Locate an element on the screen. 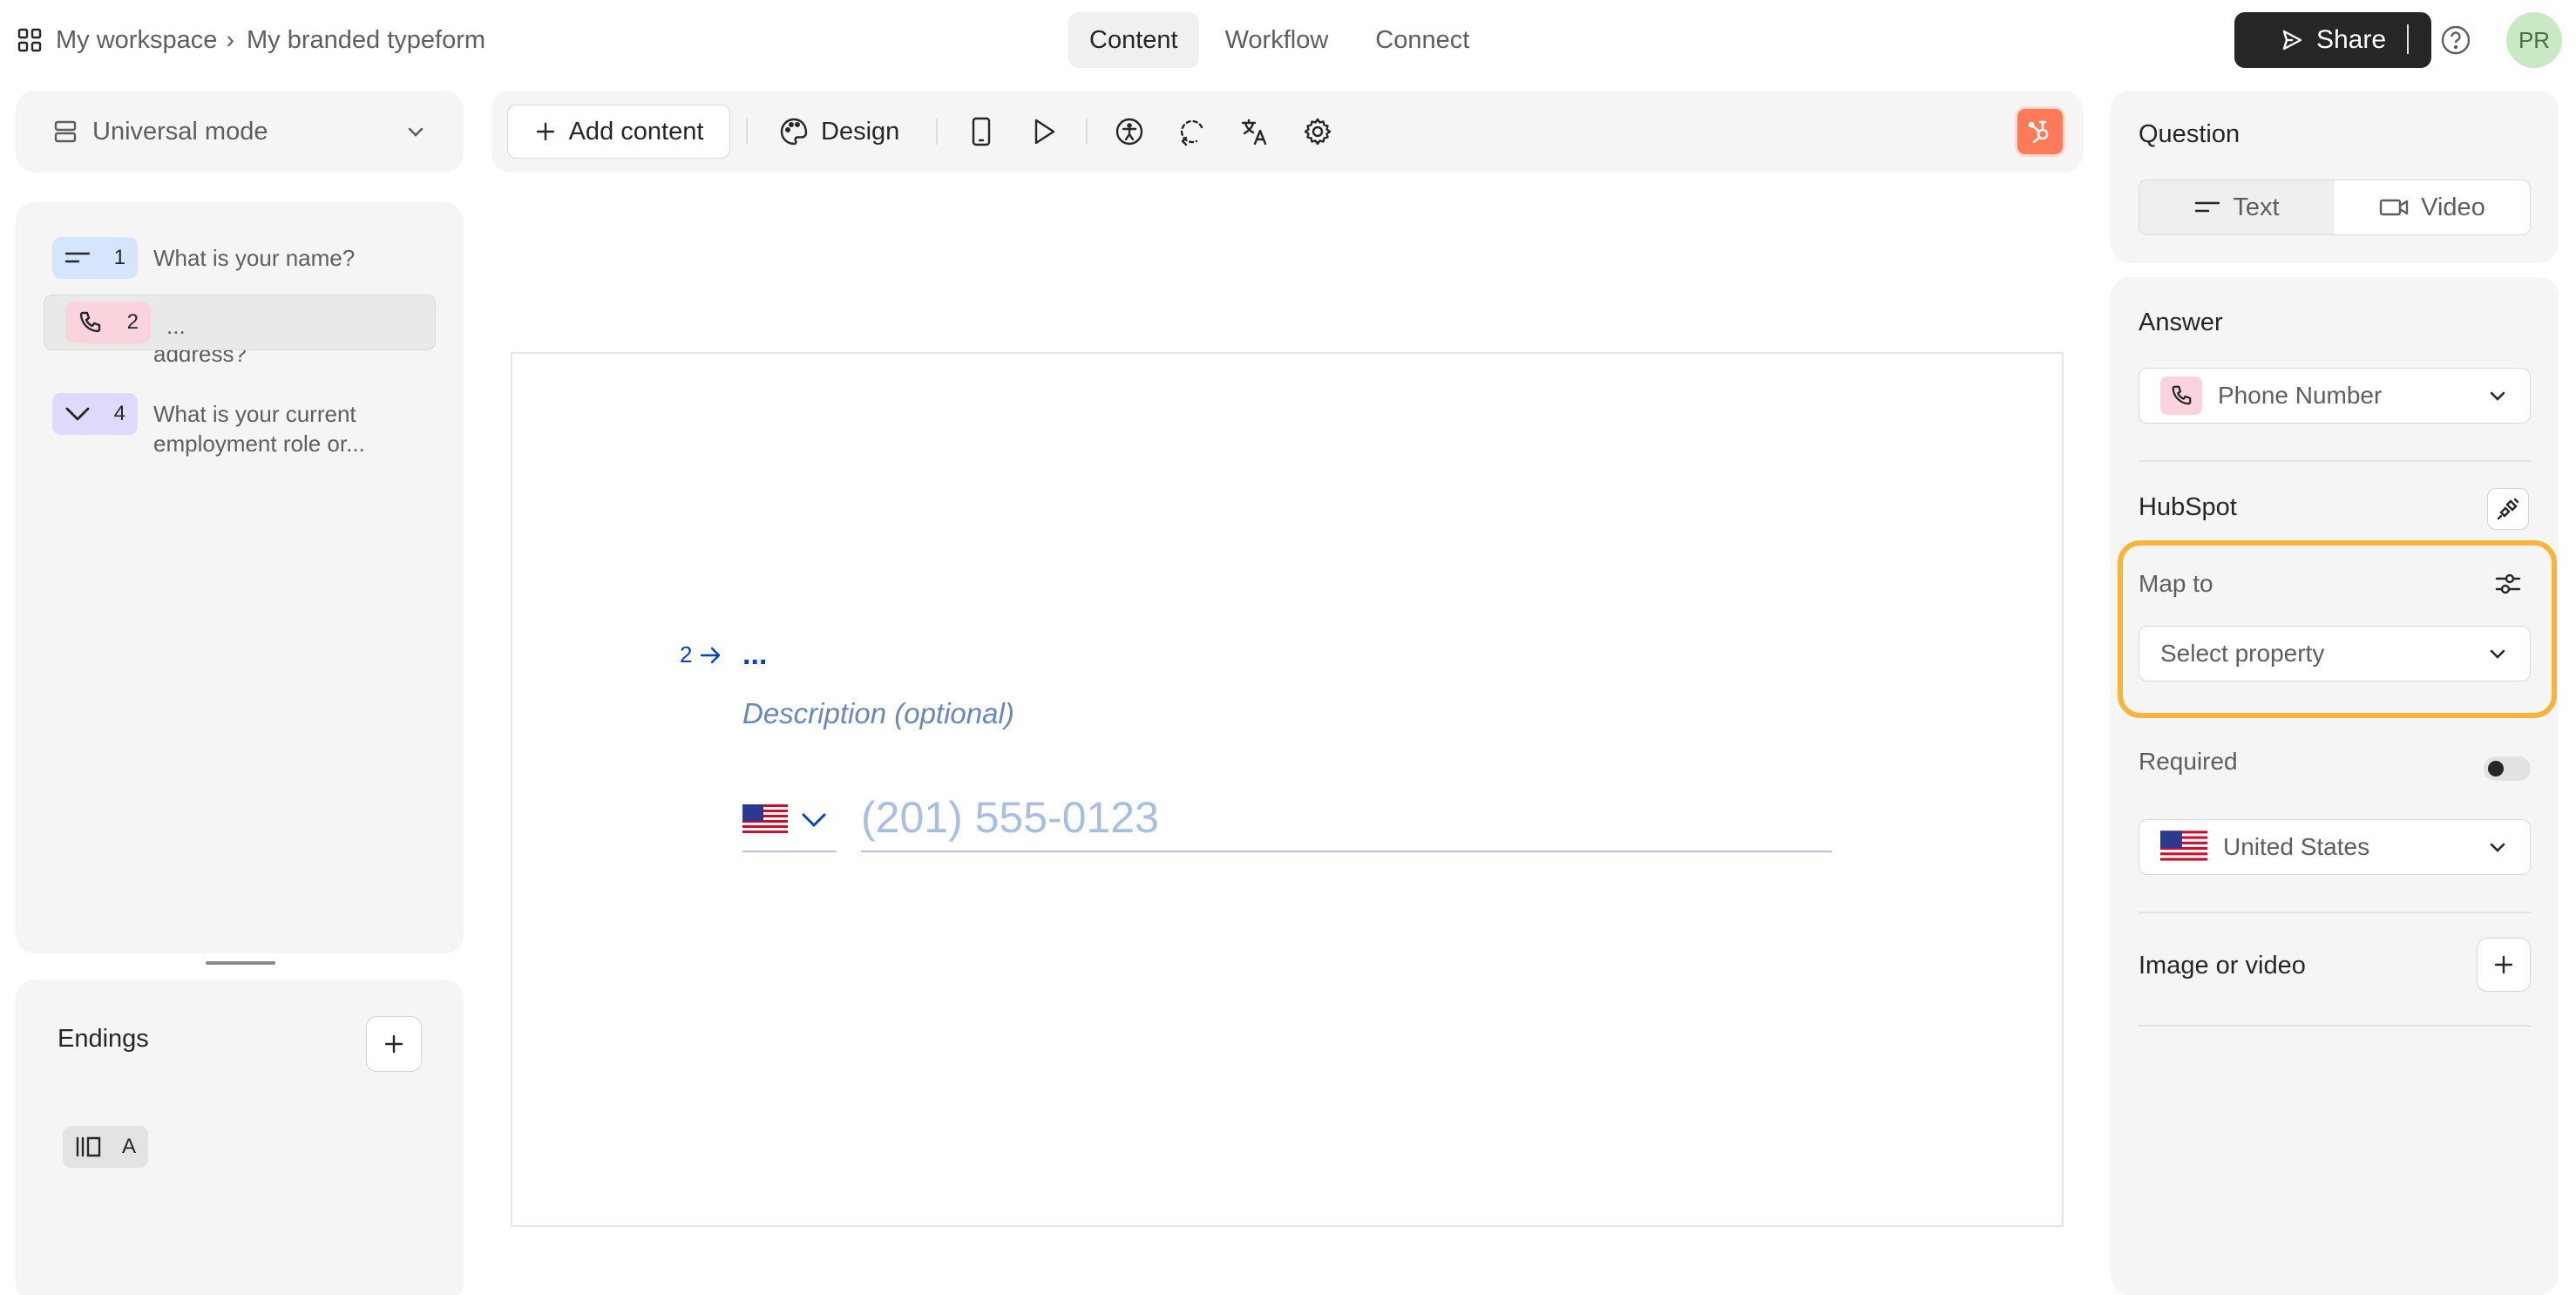 The image size is (2576, 1295). tab-connect: Connect is located at coordinates (1422, 40).